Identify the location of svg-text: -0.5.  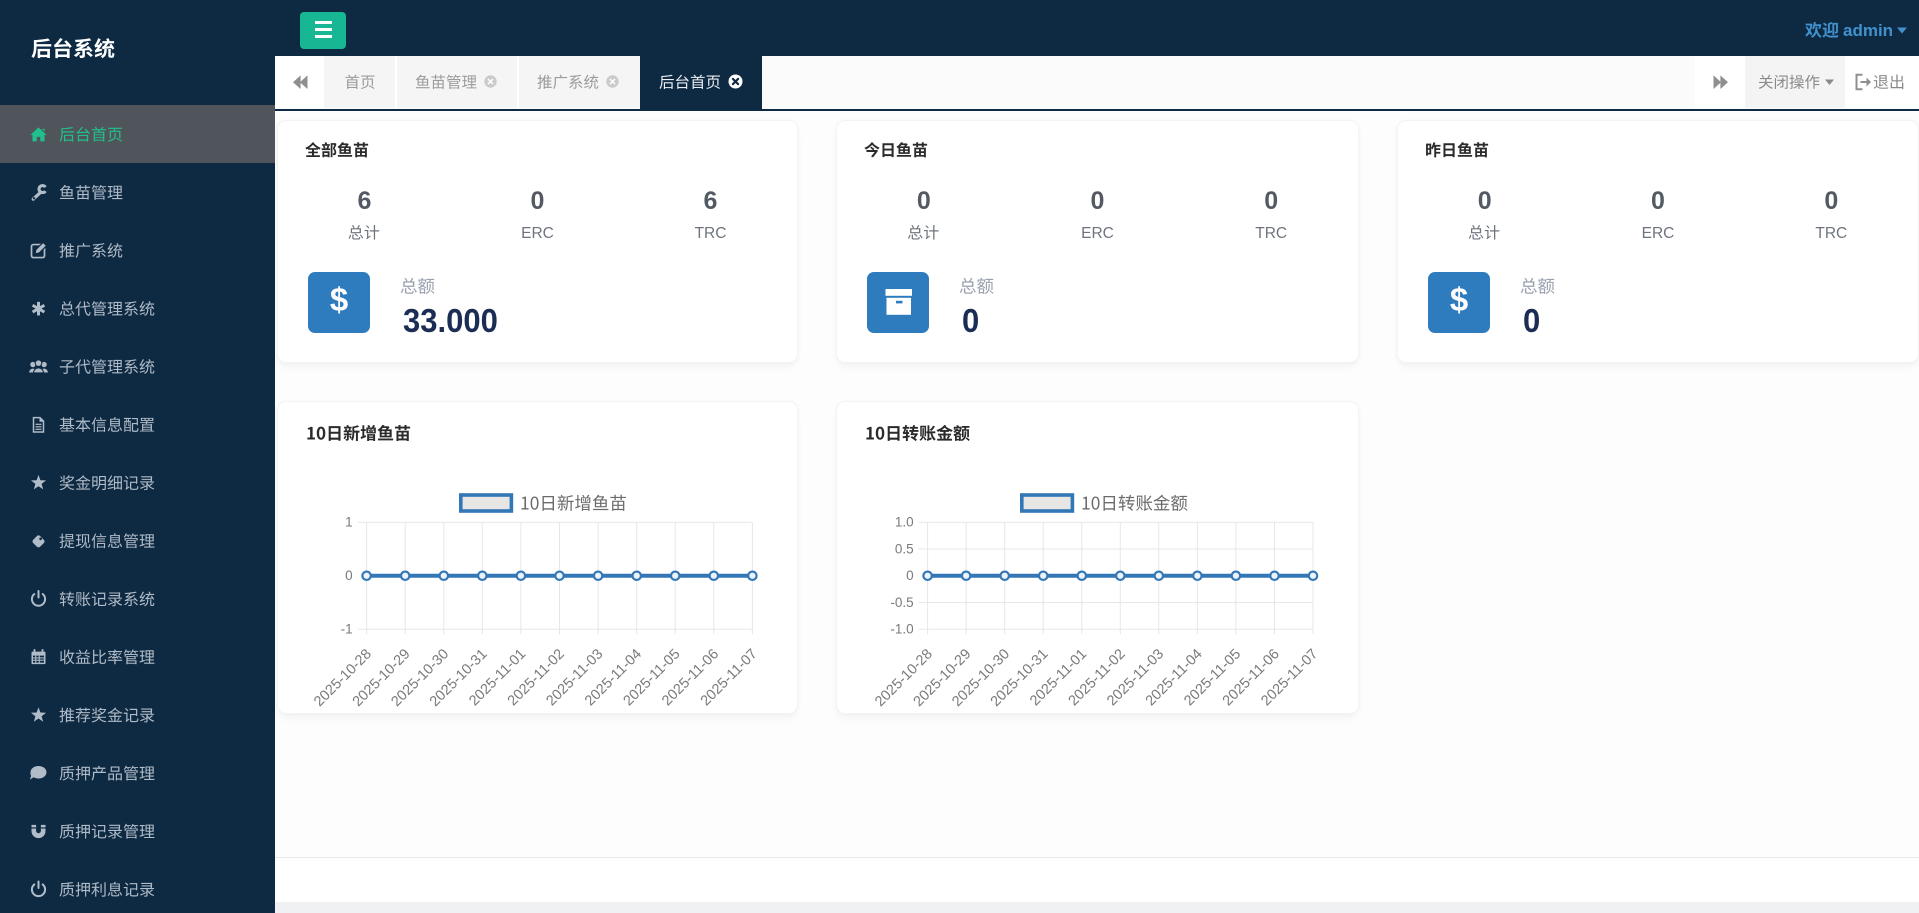
(901, 602).